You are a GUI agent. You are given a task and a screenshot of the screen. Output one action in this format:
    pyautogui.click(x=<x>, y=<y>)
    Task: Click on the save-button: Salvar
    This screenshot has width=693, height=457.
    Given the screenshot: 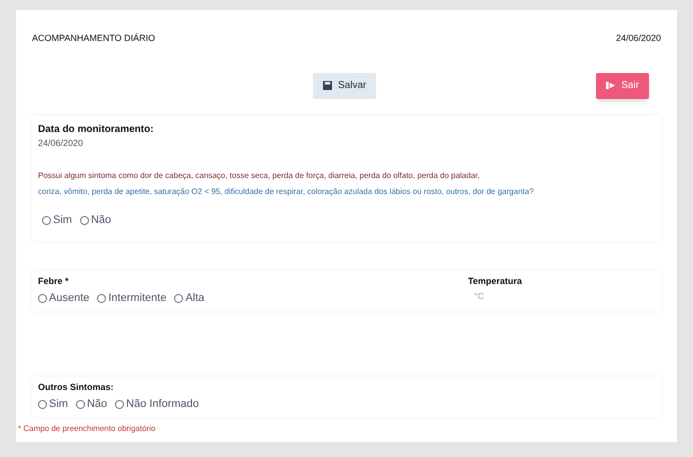 What is the action you would take?
    pyautogui.click(x=344, y=85)
    